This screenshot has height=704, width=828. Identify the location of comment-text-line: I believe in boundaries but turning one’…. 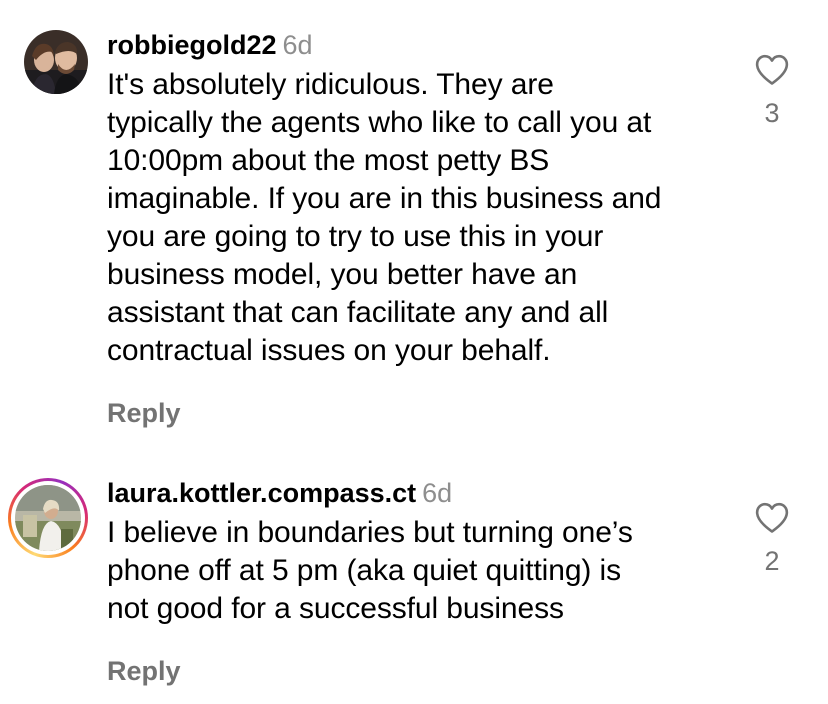
(370, 532).